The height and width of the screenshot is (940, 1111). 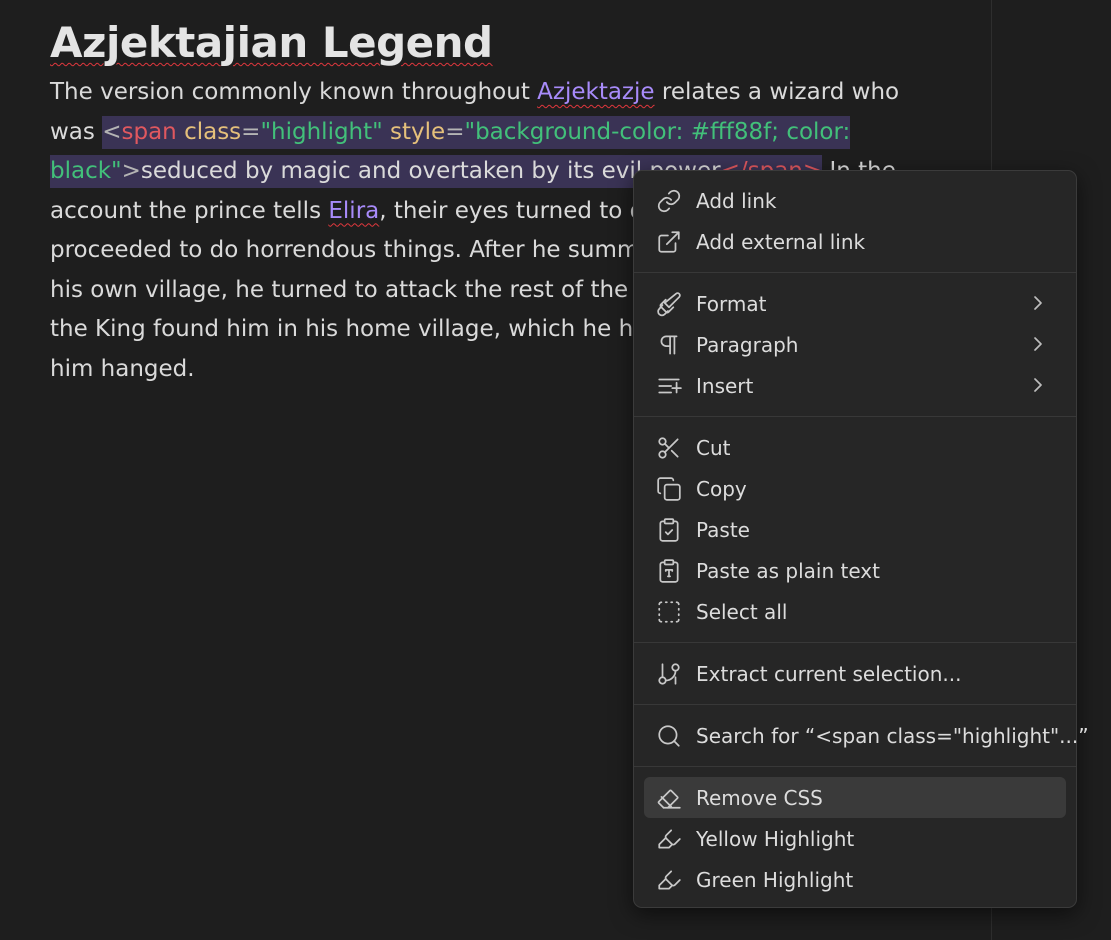 What do you see at coordinates (725, 386) in the screenshot?
I see `menu-item-label: Insert` at bounding box center [725, 386].